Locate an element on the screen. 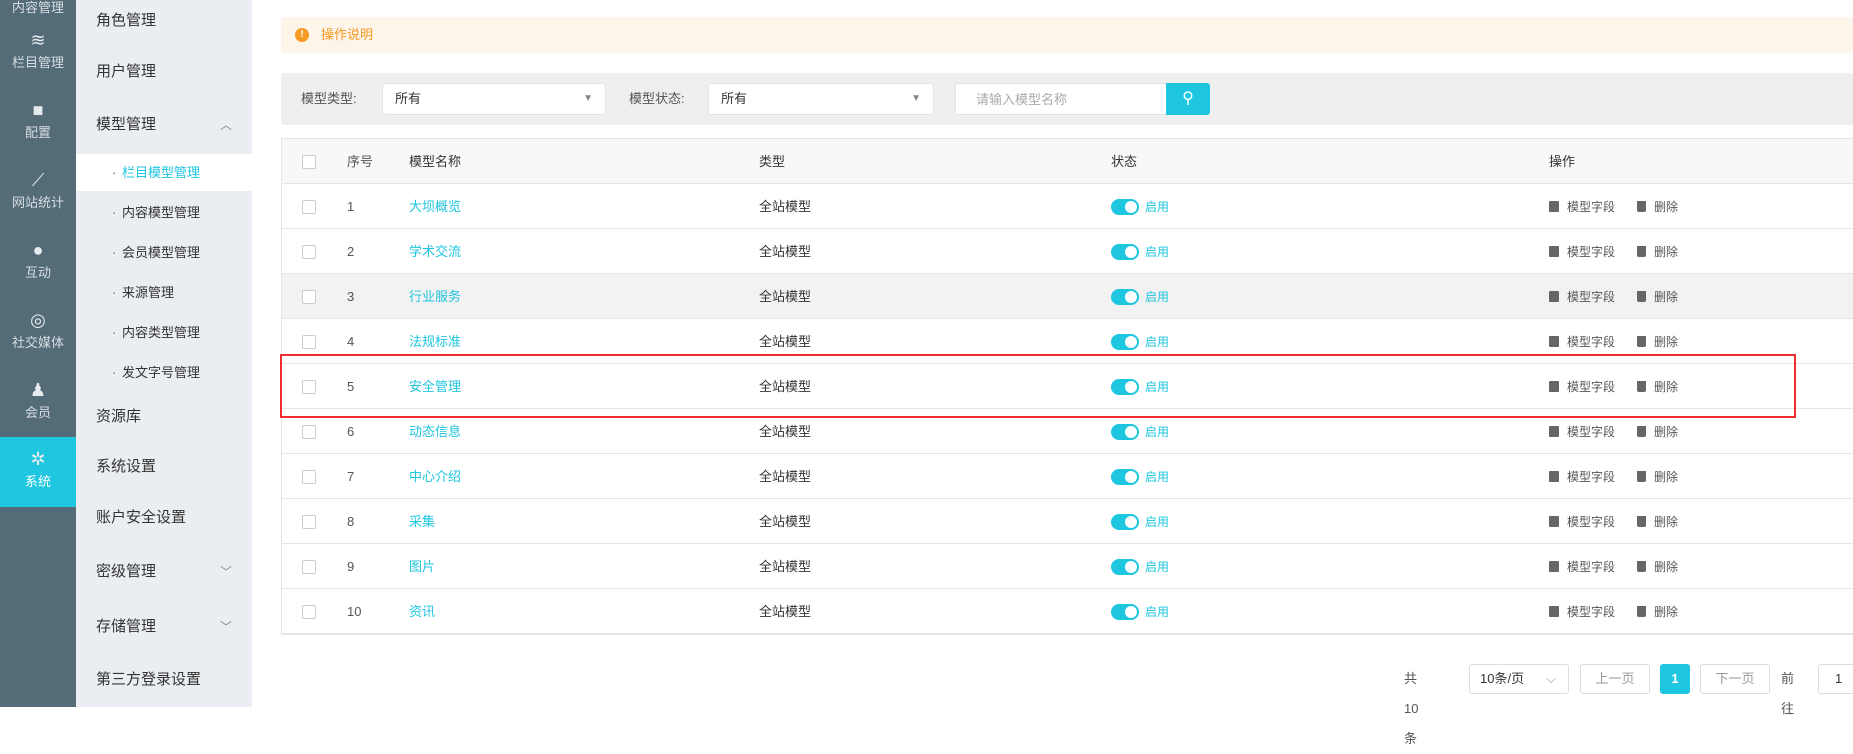  status-select: 所有 ▼ is located at coordinates (821, 99).